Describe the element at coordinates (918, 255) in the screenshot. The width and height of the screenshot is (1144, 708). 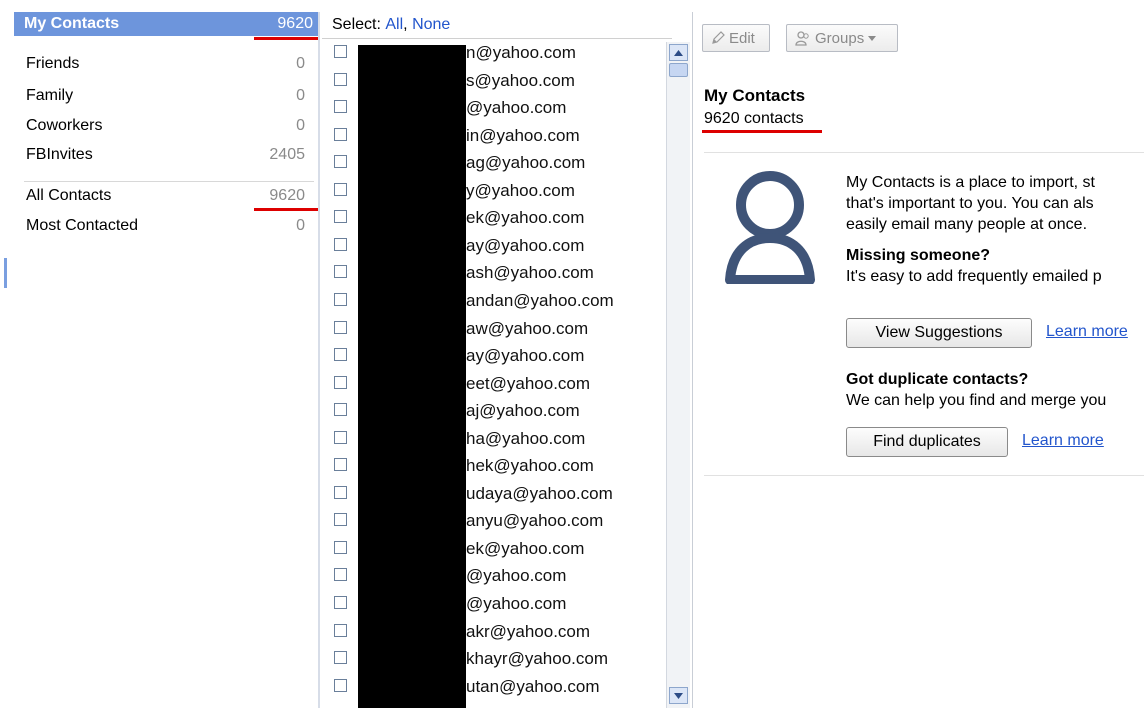
I see `missing-heading: Missing someone?` at that location.